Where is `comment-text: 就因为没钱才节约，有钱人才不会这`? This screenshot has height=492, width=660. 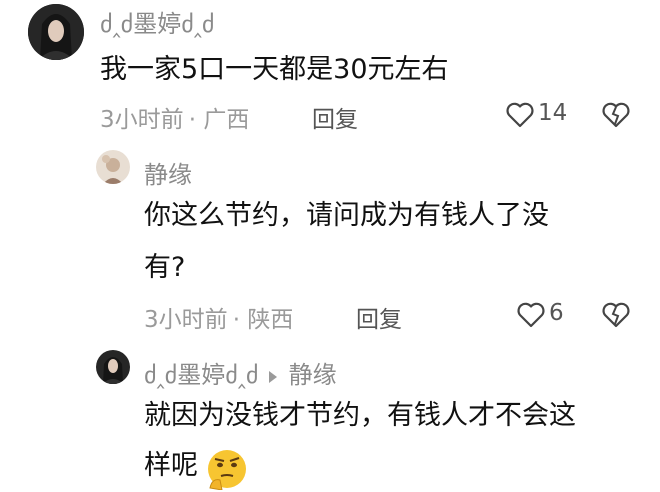 comment-text: 就因为没钱才节约，有钱人才不会这 is located at coordinates (360, 415).